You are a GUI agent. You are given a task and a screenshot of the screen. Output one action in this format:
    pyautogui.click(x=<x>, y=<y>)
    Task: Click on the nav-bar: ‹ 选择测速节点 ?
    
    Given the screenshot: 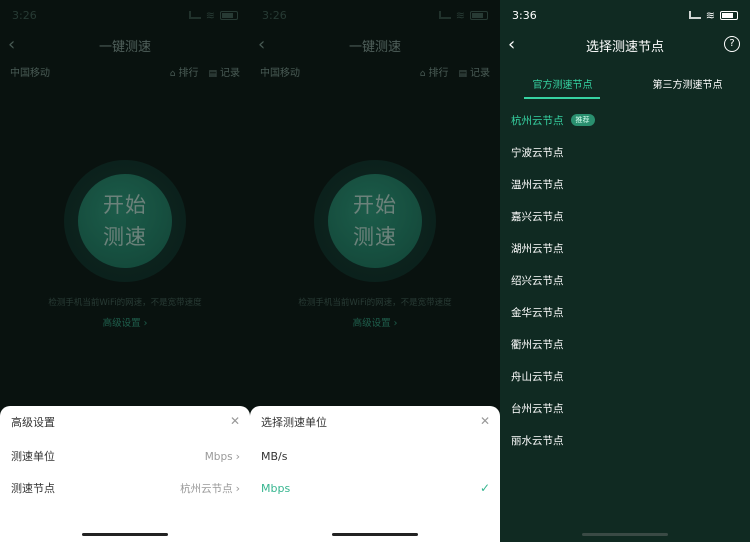 What is the action you would take?
    pyautogui.click(x=625, y=45)
    